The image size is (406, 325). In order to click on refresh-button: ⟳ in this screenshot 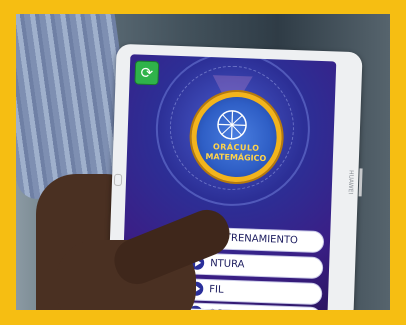, I will do `click(147, 73)`.